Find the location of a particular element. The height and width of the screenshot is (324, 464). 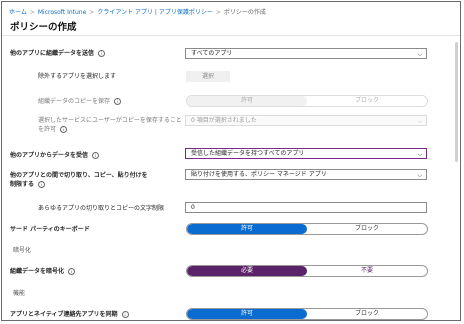

cut-copy-paste-dropdown: 貼り付けを使用する、ポリシー マネージド アプリ ⌵ is located at coordinates (306, 174).